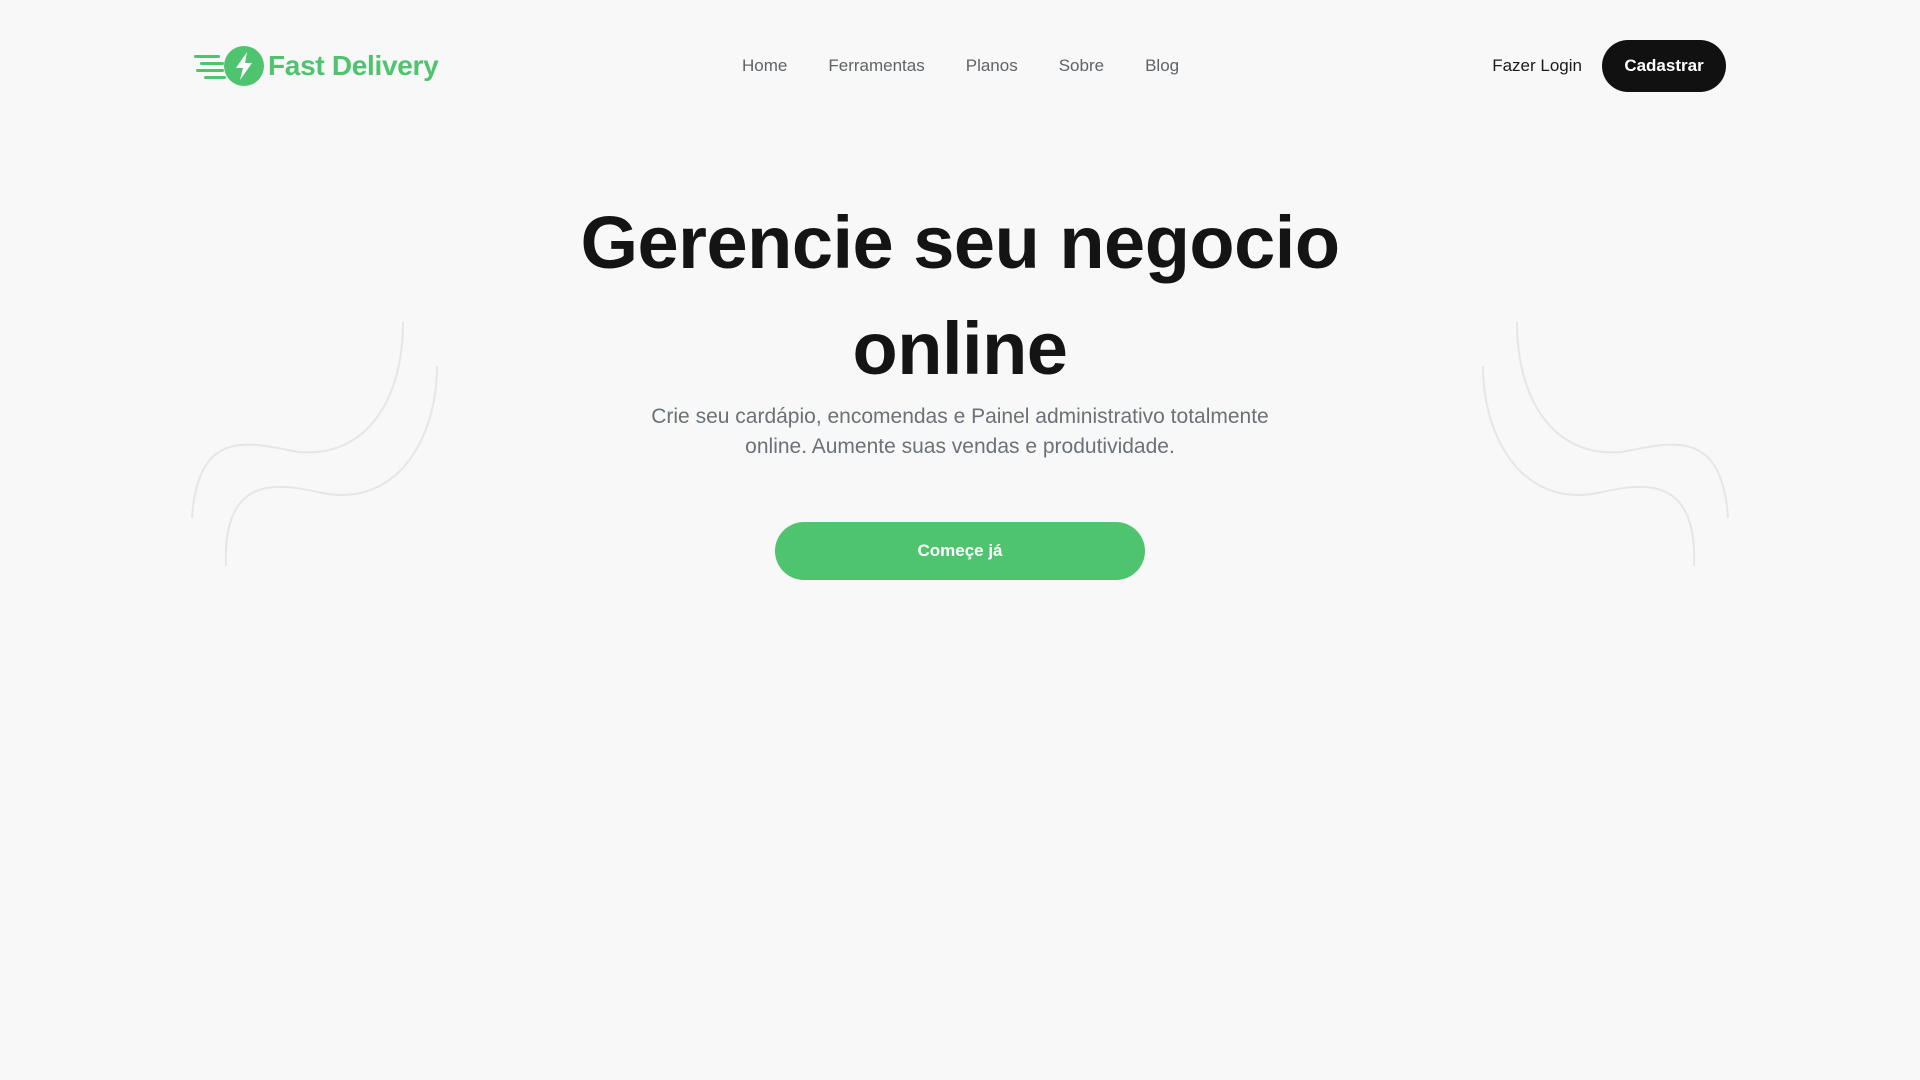 The width and height of the screenshot is (1920, 1080). I want to click on login-link: Fazer Login, so click(1537, 66).